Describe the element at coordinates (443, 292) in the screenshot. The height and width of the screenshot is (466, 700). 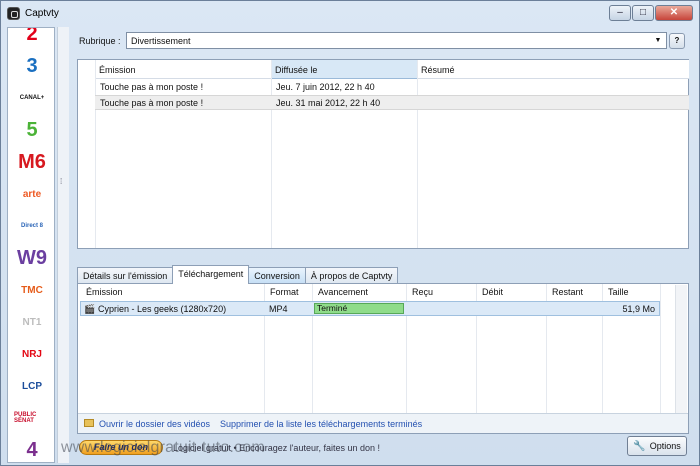
I see `column-header-recu: Reçu` at that location.